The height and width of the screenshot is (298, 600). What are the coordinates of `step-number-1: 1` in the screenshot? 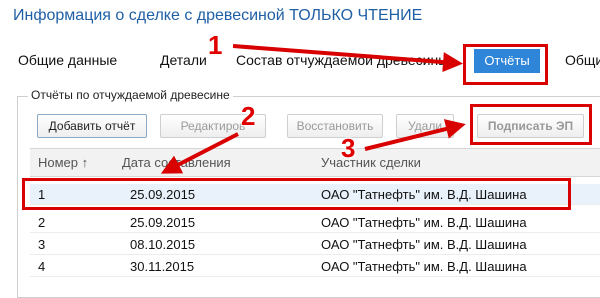 It's located at (215, 45).